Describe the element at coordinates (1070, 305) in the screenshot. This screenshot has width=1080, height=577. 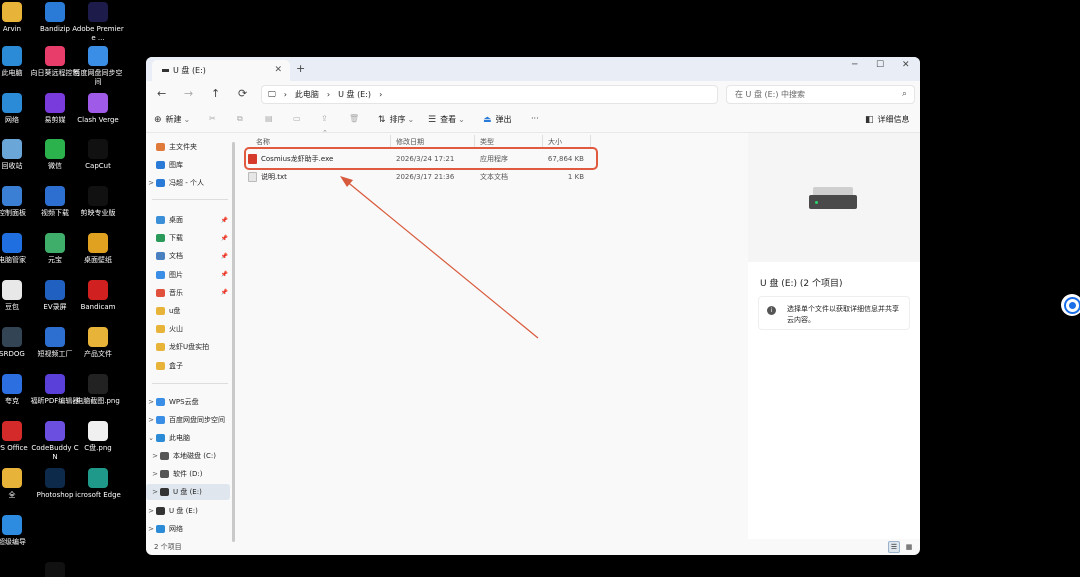
I see `floating-assistant-icon` at that location.